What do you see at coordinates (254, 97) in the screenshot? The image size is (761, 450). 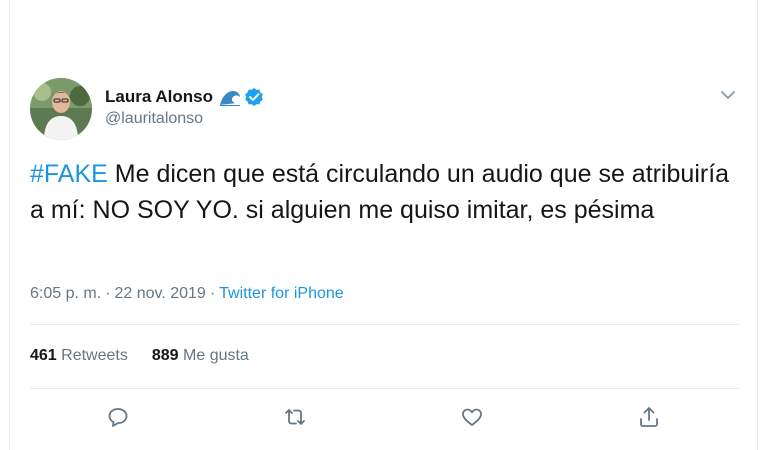 I see `verified-badge-icon` at bounding box center [254, 97].